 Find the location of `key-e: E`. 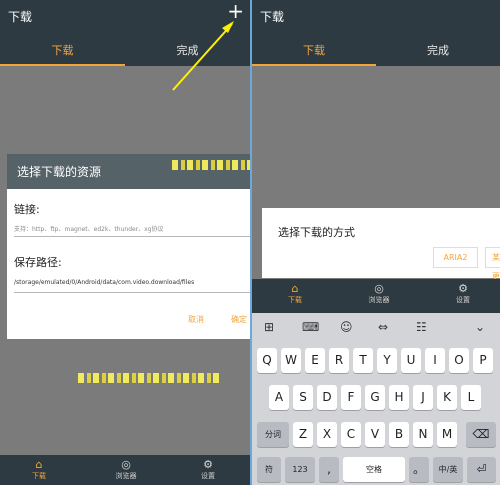

key-e: E is located at coordinates (315, 360).